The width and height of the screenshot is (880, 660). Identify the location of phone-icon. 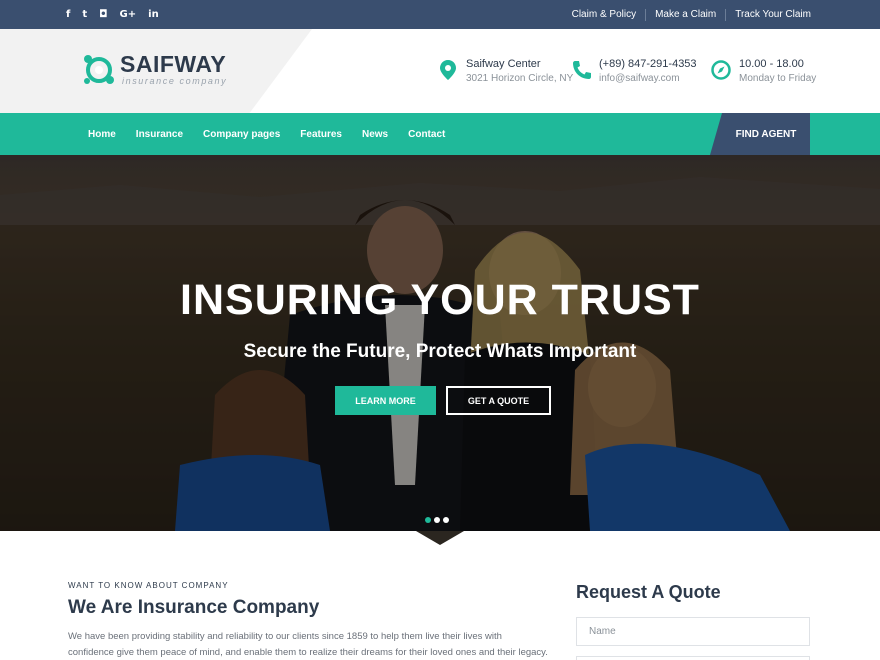
(582, 70).